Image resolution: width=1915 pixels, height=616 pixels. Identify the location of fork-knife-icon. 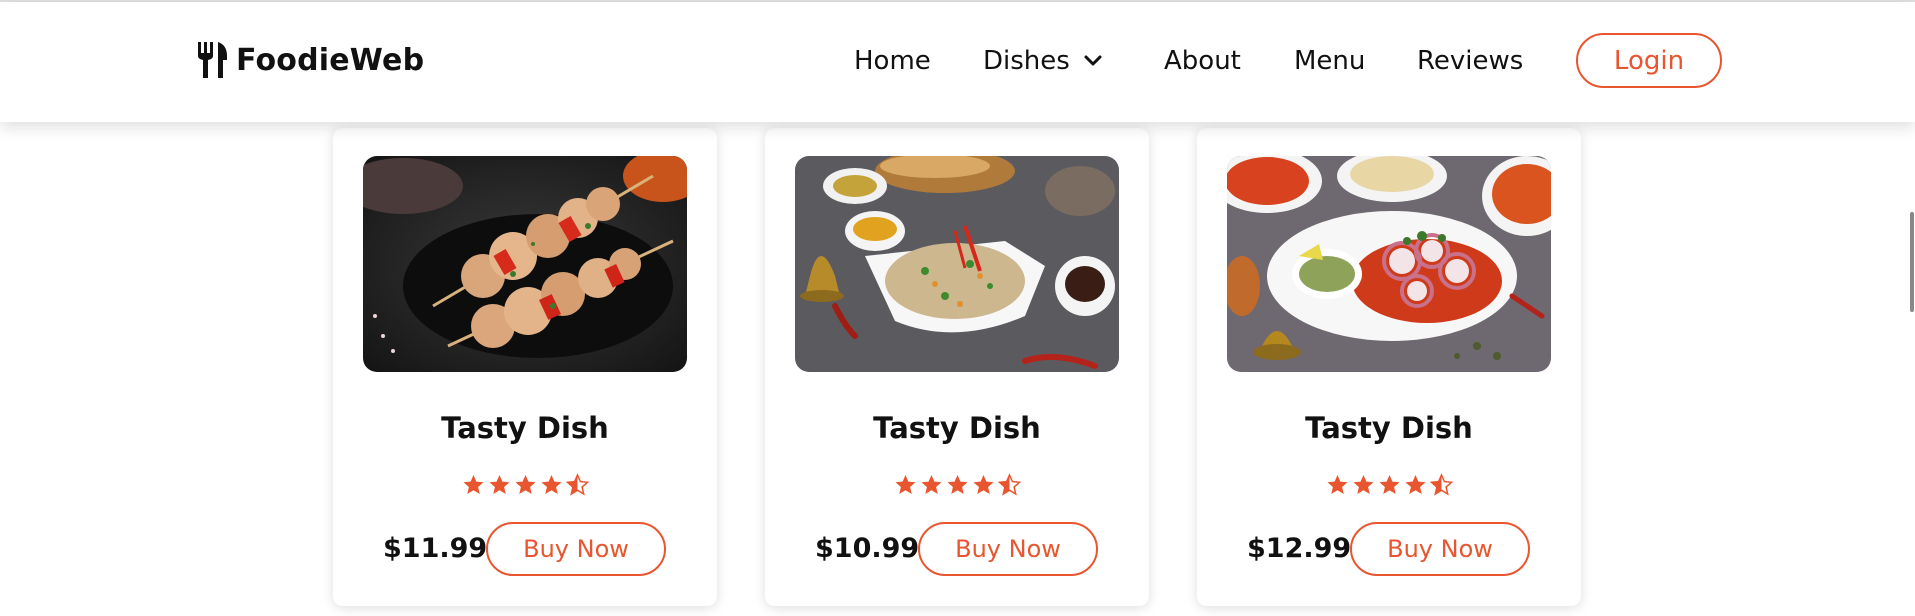
(212, 60).